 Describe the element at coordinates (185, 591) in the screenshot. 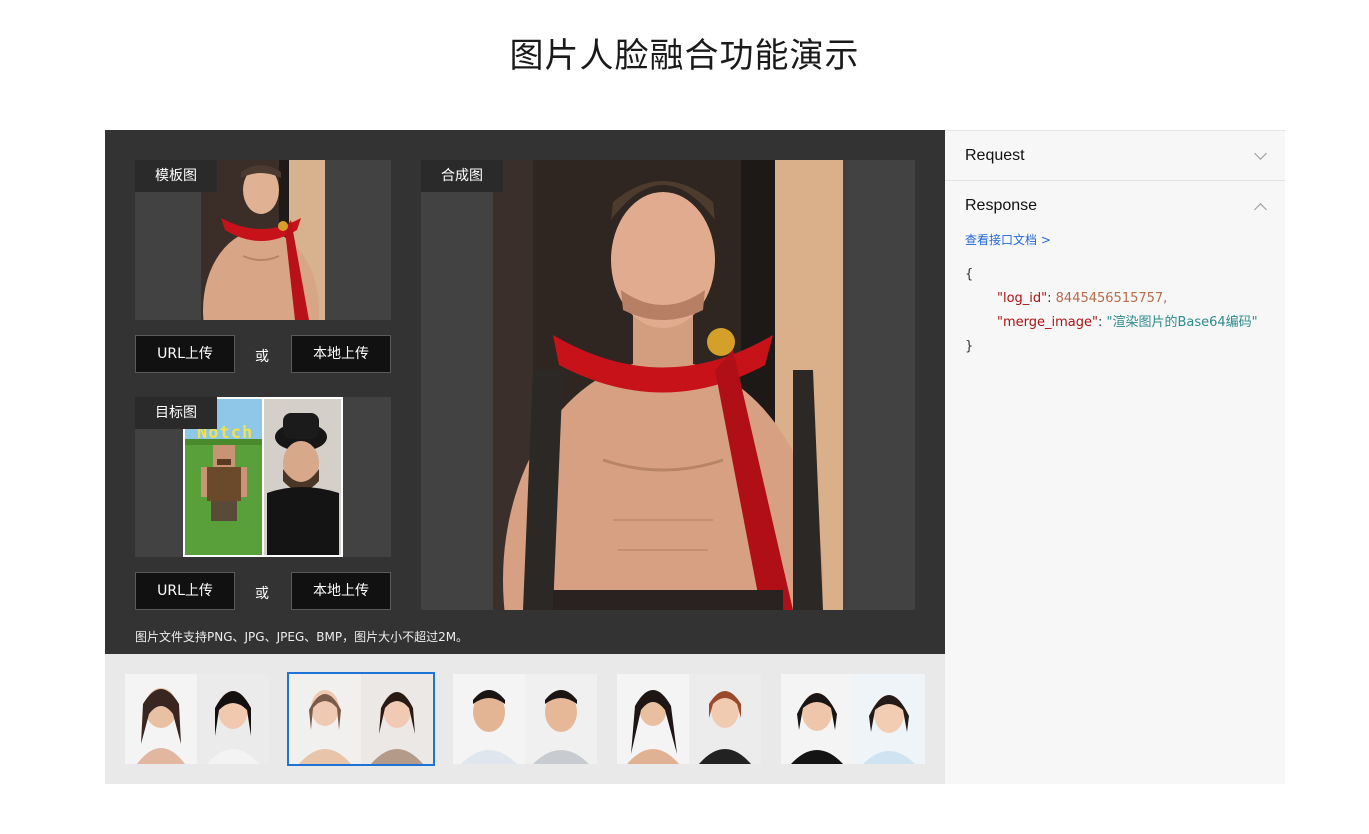

I see `target-url-upload-button: URL上传` at that location.